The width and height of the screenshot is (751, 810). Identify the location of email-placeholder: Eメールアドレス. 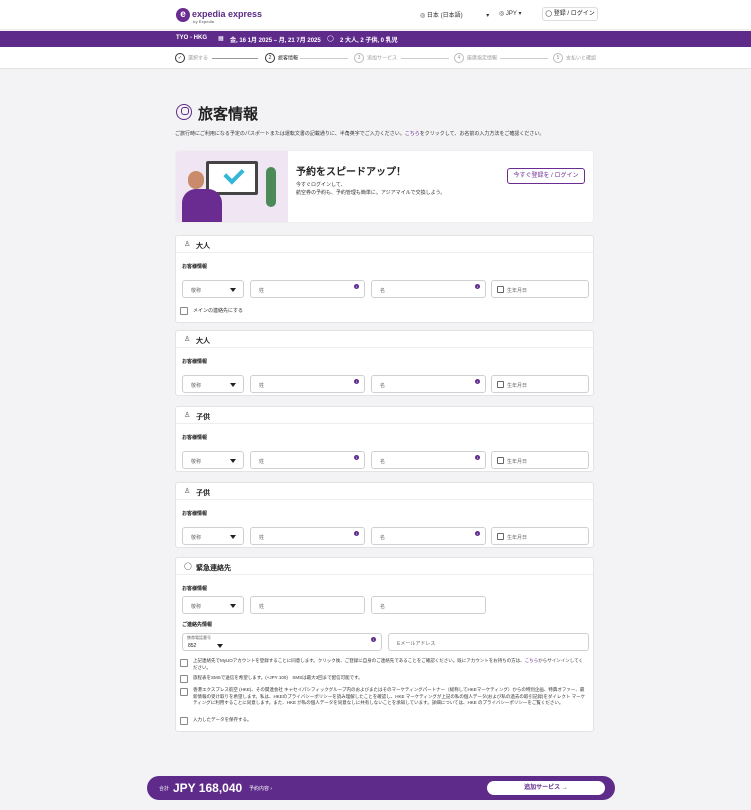
(416, 644).